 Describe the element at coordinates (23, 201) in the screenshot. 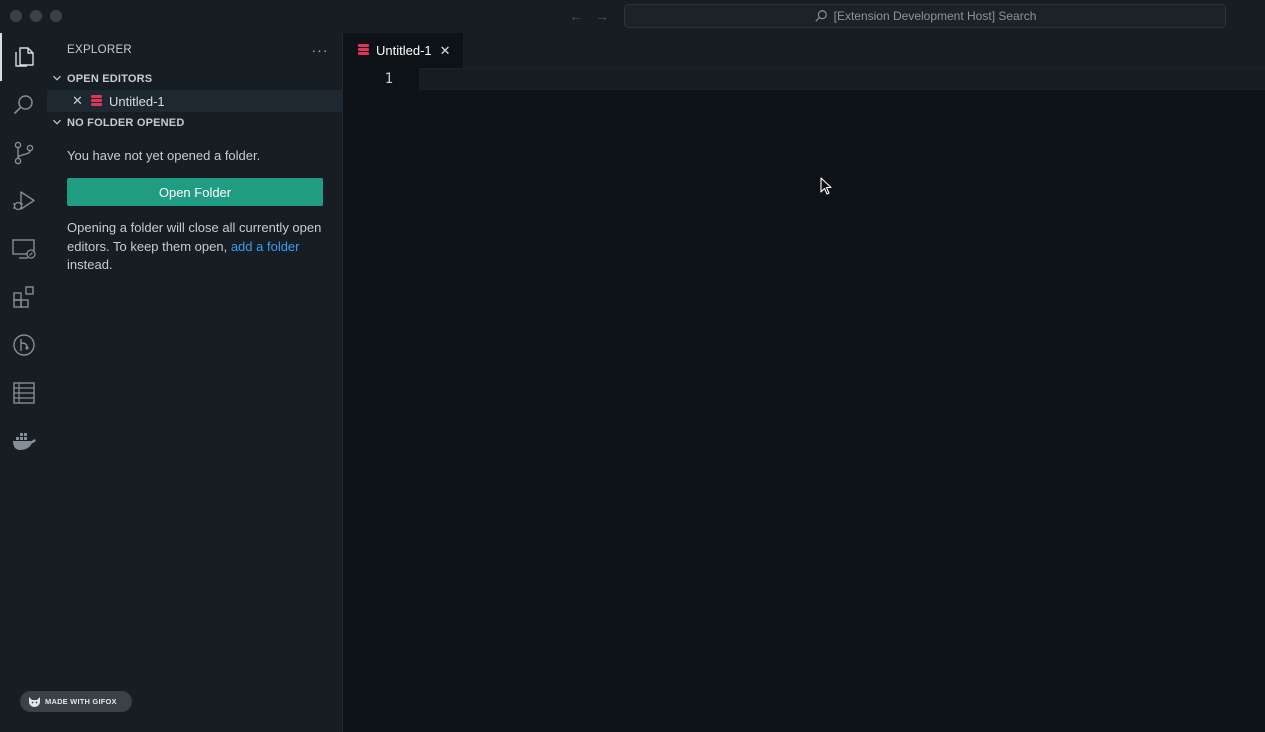

I see `run-and-debug-icon` at that location.